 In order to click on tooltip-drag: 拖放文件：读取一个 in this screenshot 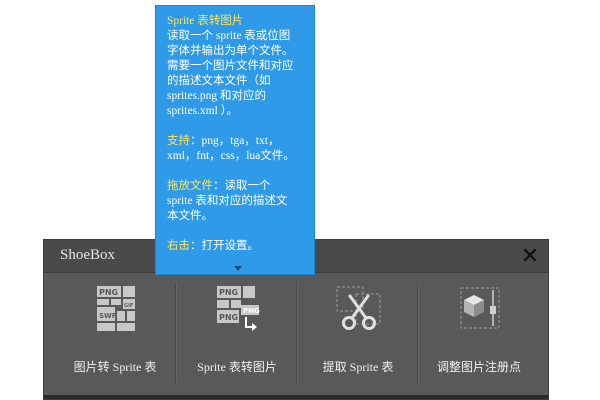, I will do `click(236, 186)`.